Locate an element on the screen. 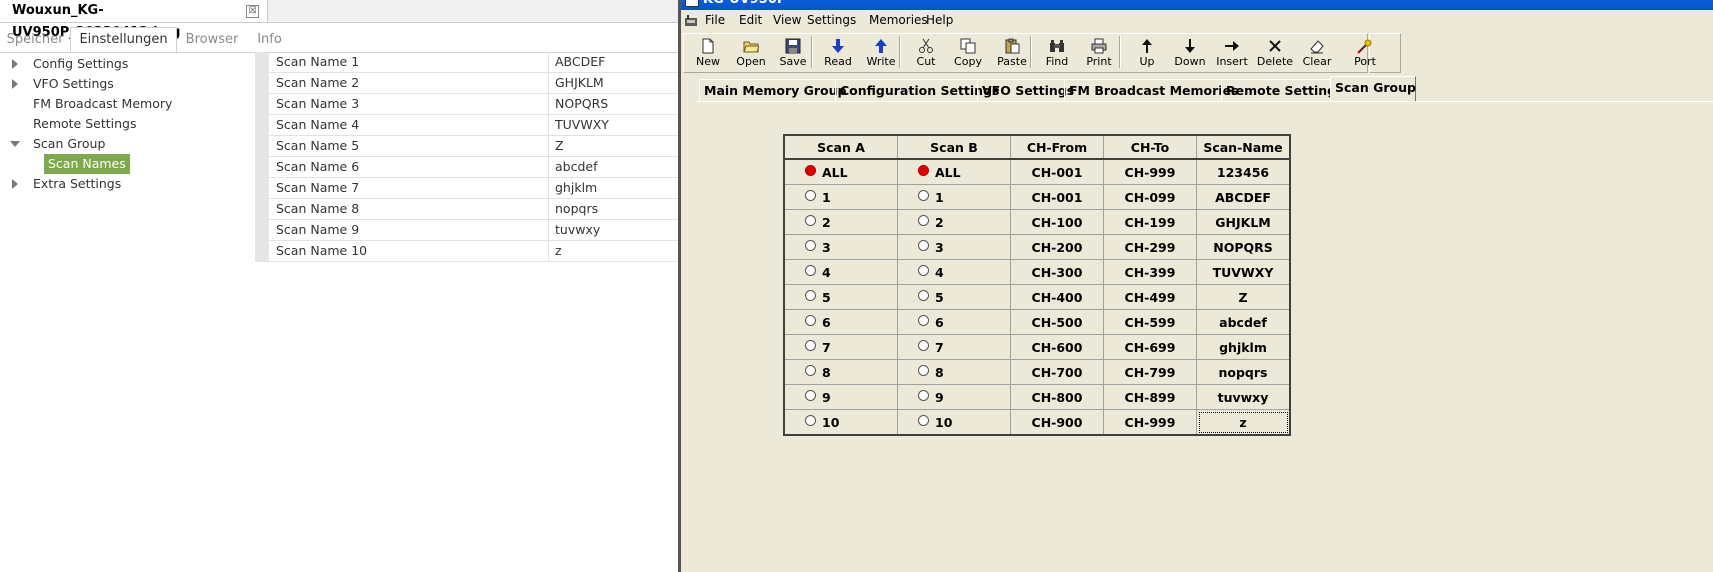 The width and height of the screenshot is (1713, 572). ch-to-cell: CH-199 is located at coordinates (1150, 222).